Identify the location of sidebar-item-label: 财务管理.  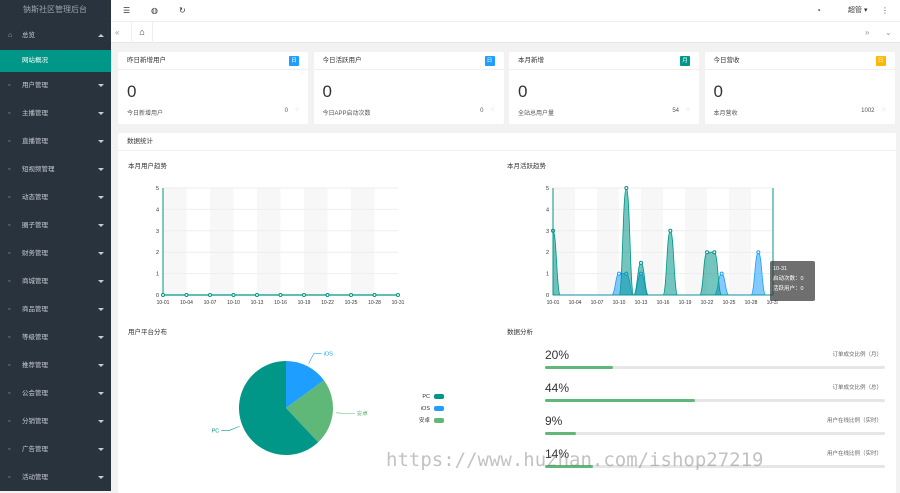
(35, 253).